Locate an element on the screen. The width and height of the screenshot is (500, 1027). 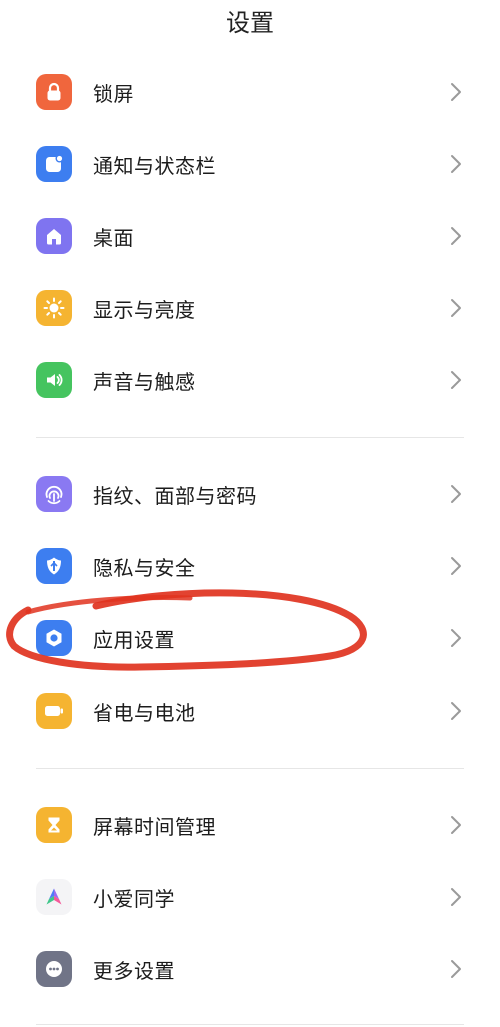
title-bar: 设置 is located at coordinates (250, 20).